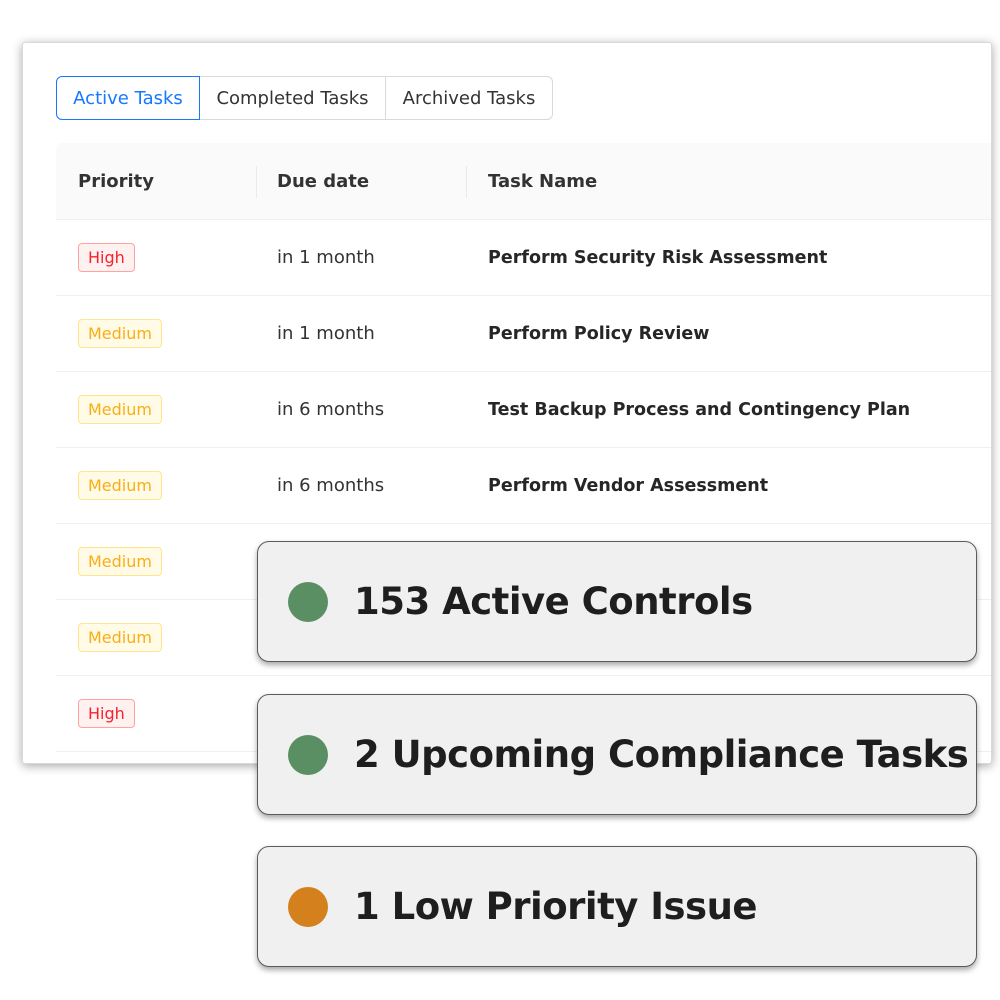 This screenshot has height=1000, width=1000. I want to click on tab-active-tasks: Active Tasks, so click(128, 98).